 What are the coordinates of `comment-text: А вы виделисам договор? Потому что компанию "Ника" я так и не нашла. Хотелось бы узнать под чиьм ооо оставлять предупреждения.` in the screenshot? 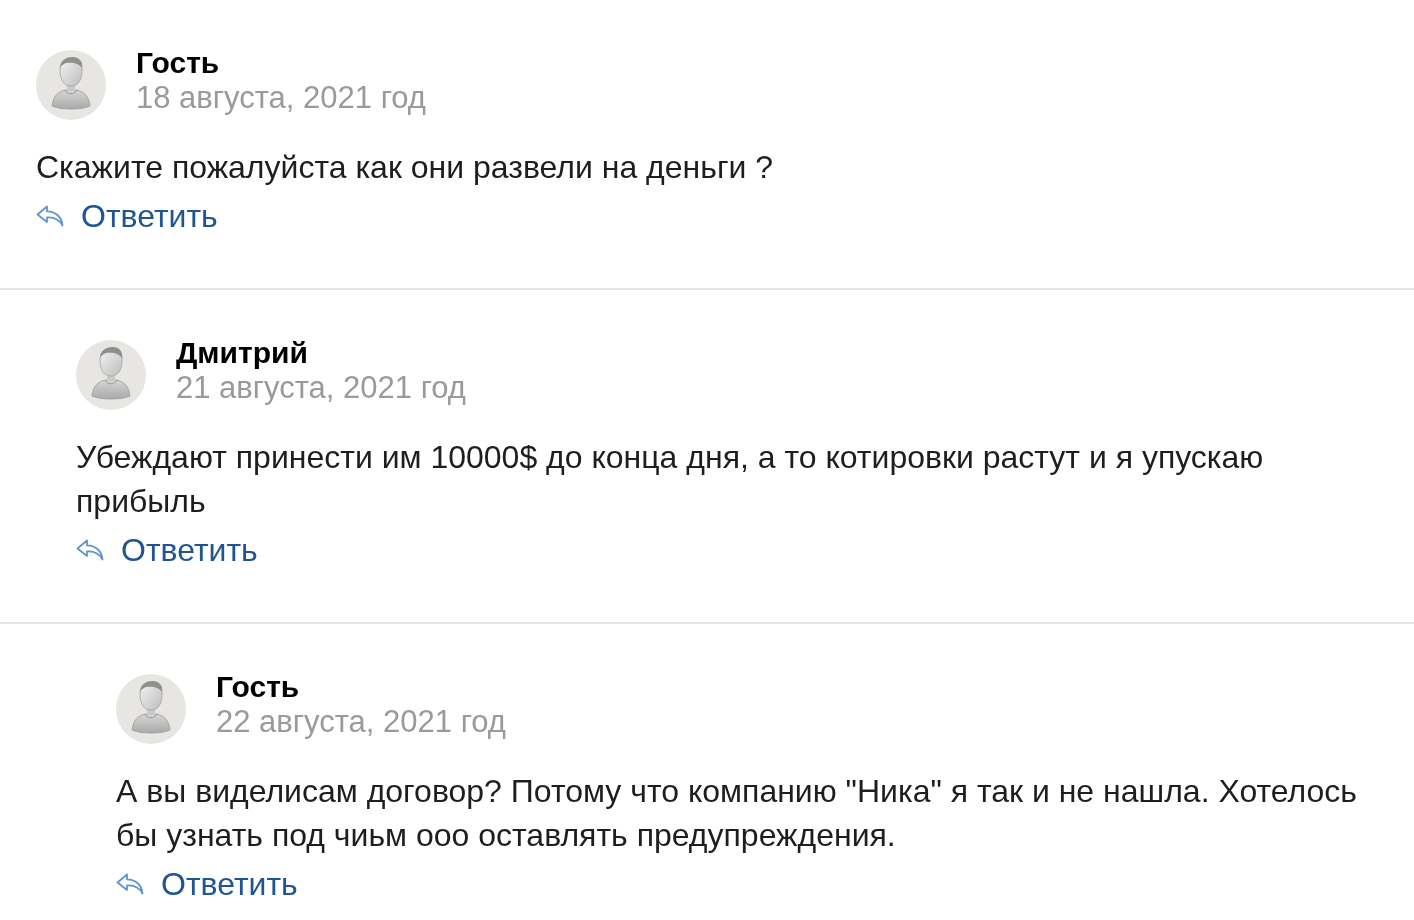 It's located at (737, 813).